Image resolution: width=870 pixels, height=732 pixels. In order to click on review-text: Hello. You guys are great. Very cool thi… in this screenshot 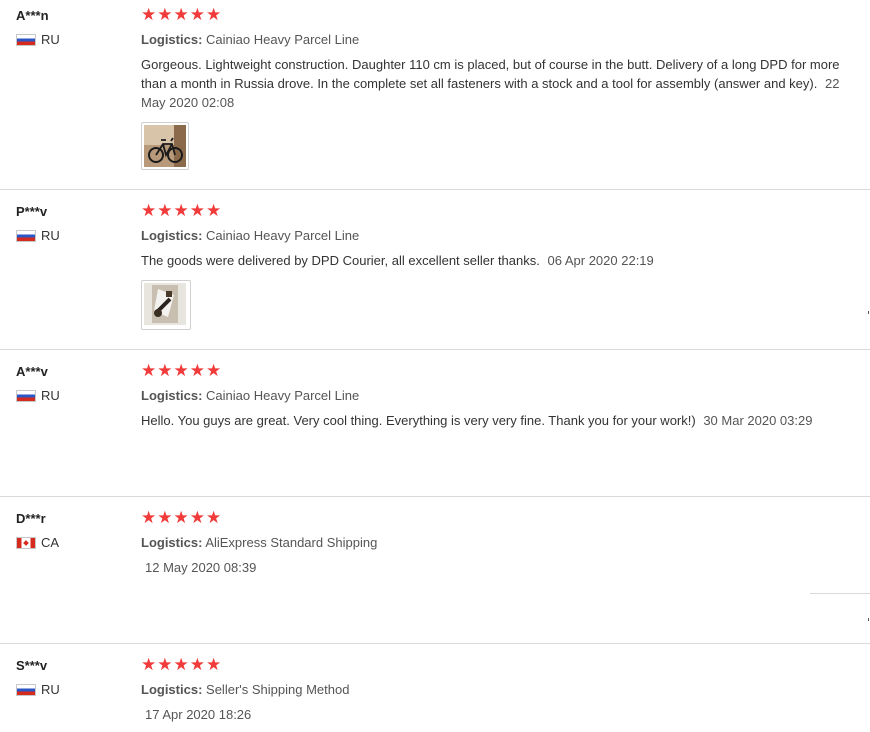, I will do `click(418, 420)`.